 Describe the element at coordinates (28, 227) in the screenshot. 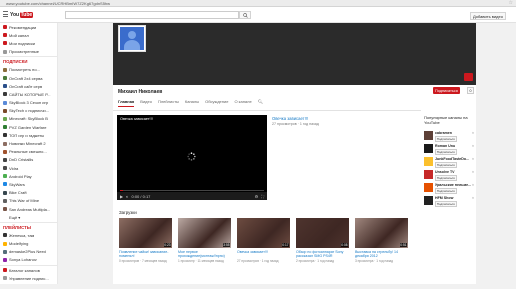

I see `playlists-heading: ПЛЕЙЛИСТЫ` at that location.